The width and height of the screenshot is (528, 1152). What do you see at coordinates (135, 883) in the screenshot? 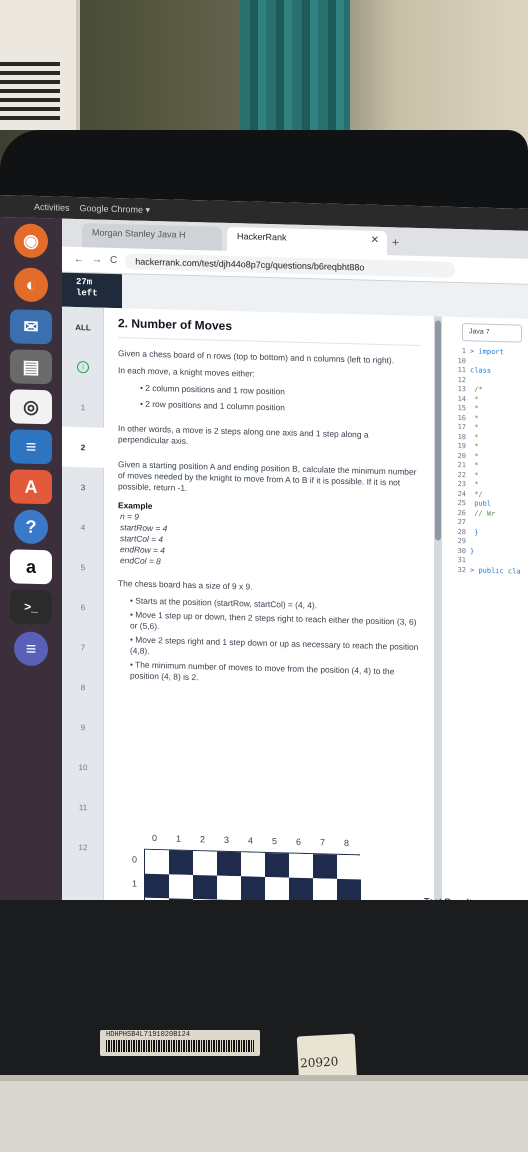
I see `row-label: 1` at bounding box center [135, 883].